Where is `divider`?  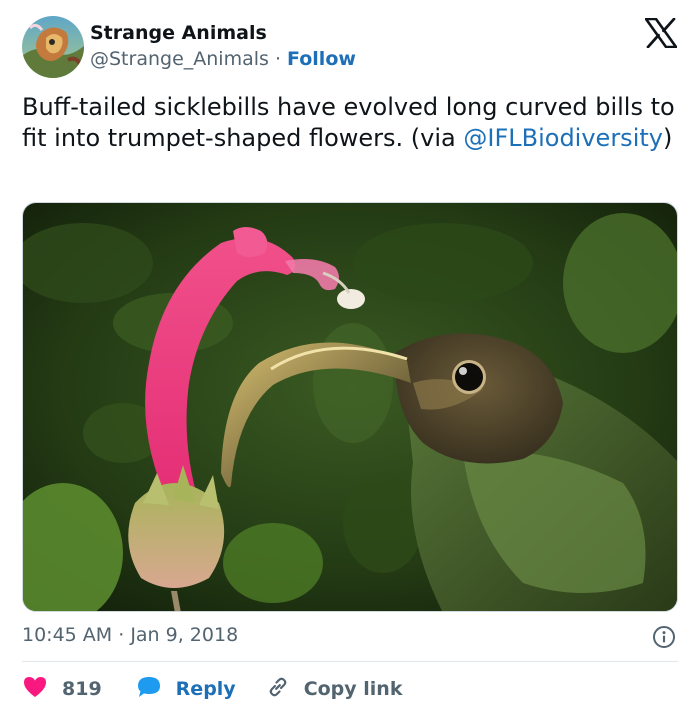
divider is located at coordinates (350, 661).